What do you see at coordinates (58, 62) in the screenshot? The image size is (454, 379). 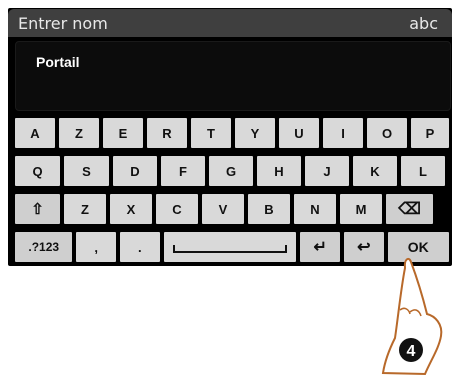 I see `name-input-value: Portail` at bounding box center [58, 62].